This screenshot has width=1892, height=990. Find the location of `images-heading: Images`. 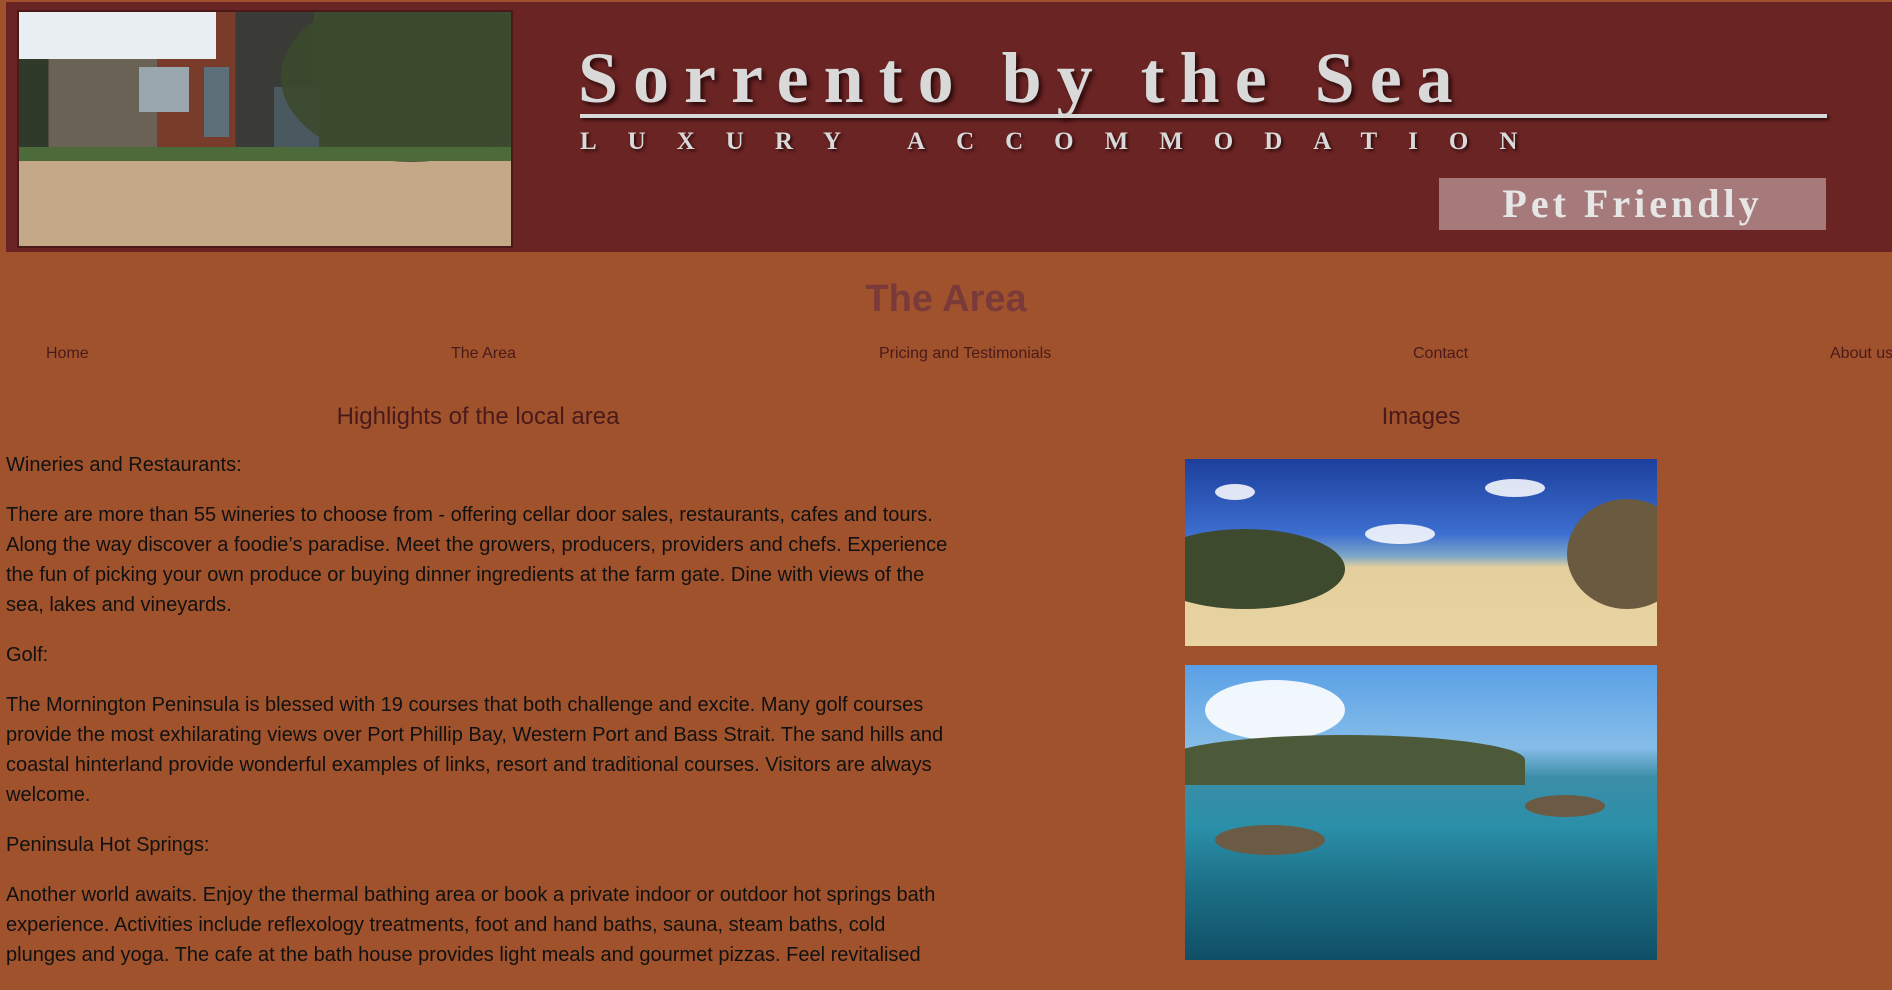

images-heading: Images is located at coordinates (1421, 416).